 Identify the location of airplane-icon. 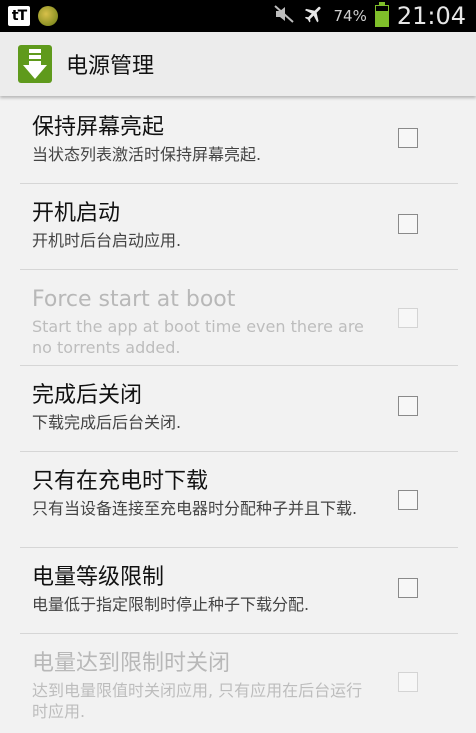
(314, 16).